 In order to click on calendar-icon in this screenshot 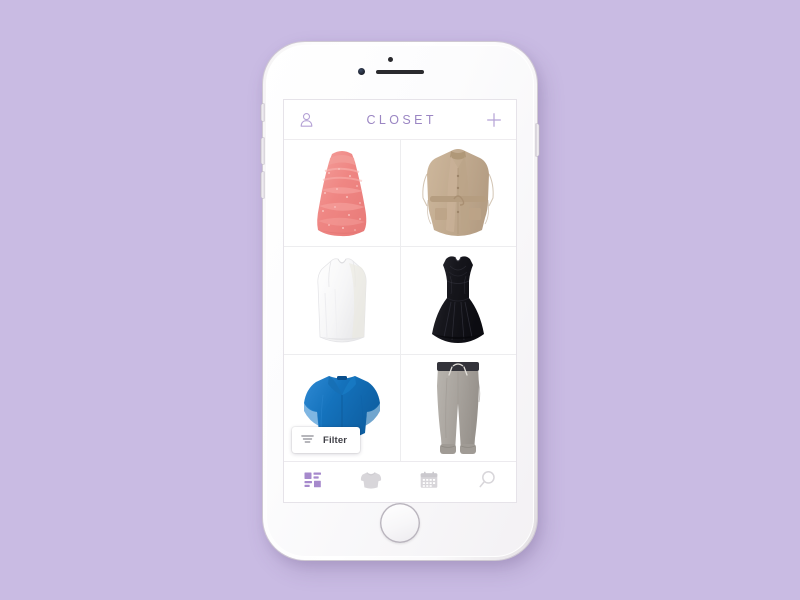, I will do `click(429, 482)`.